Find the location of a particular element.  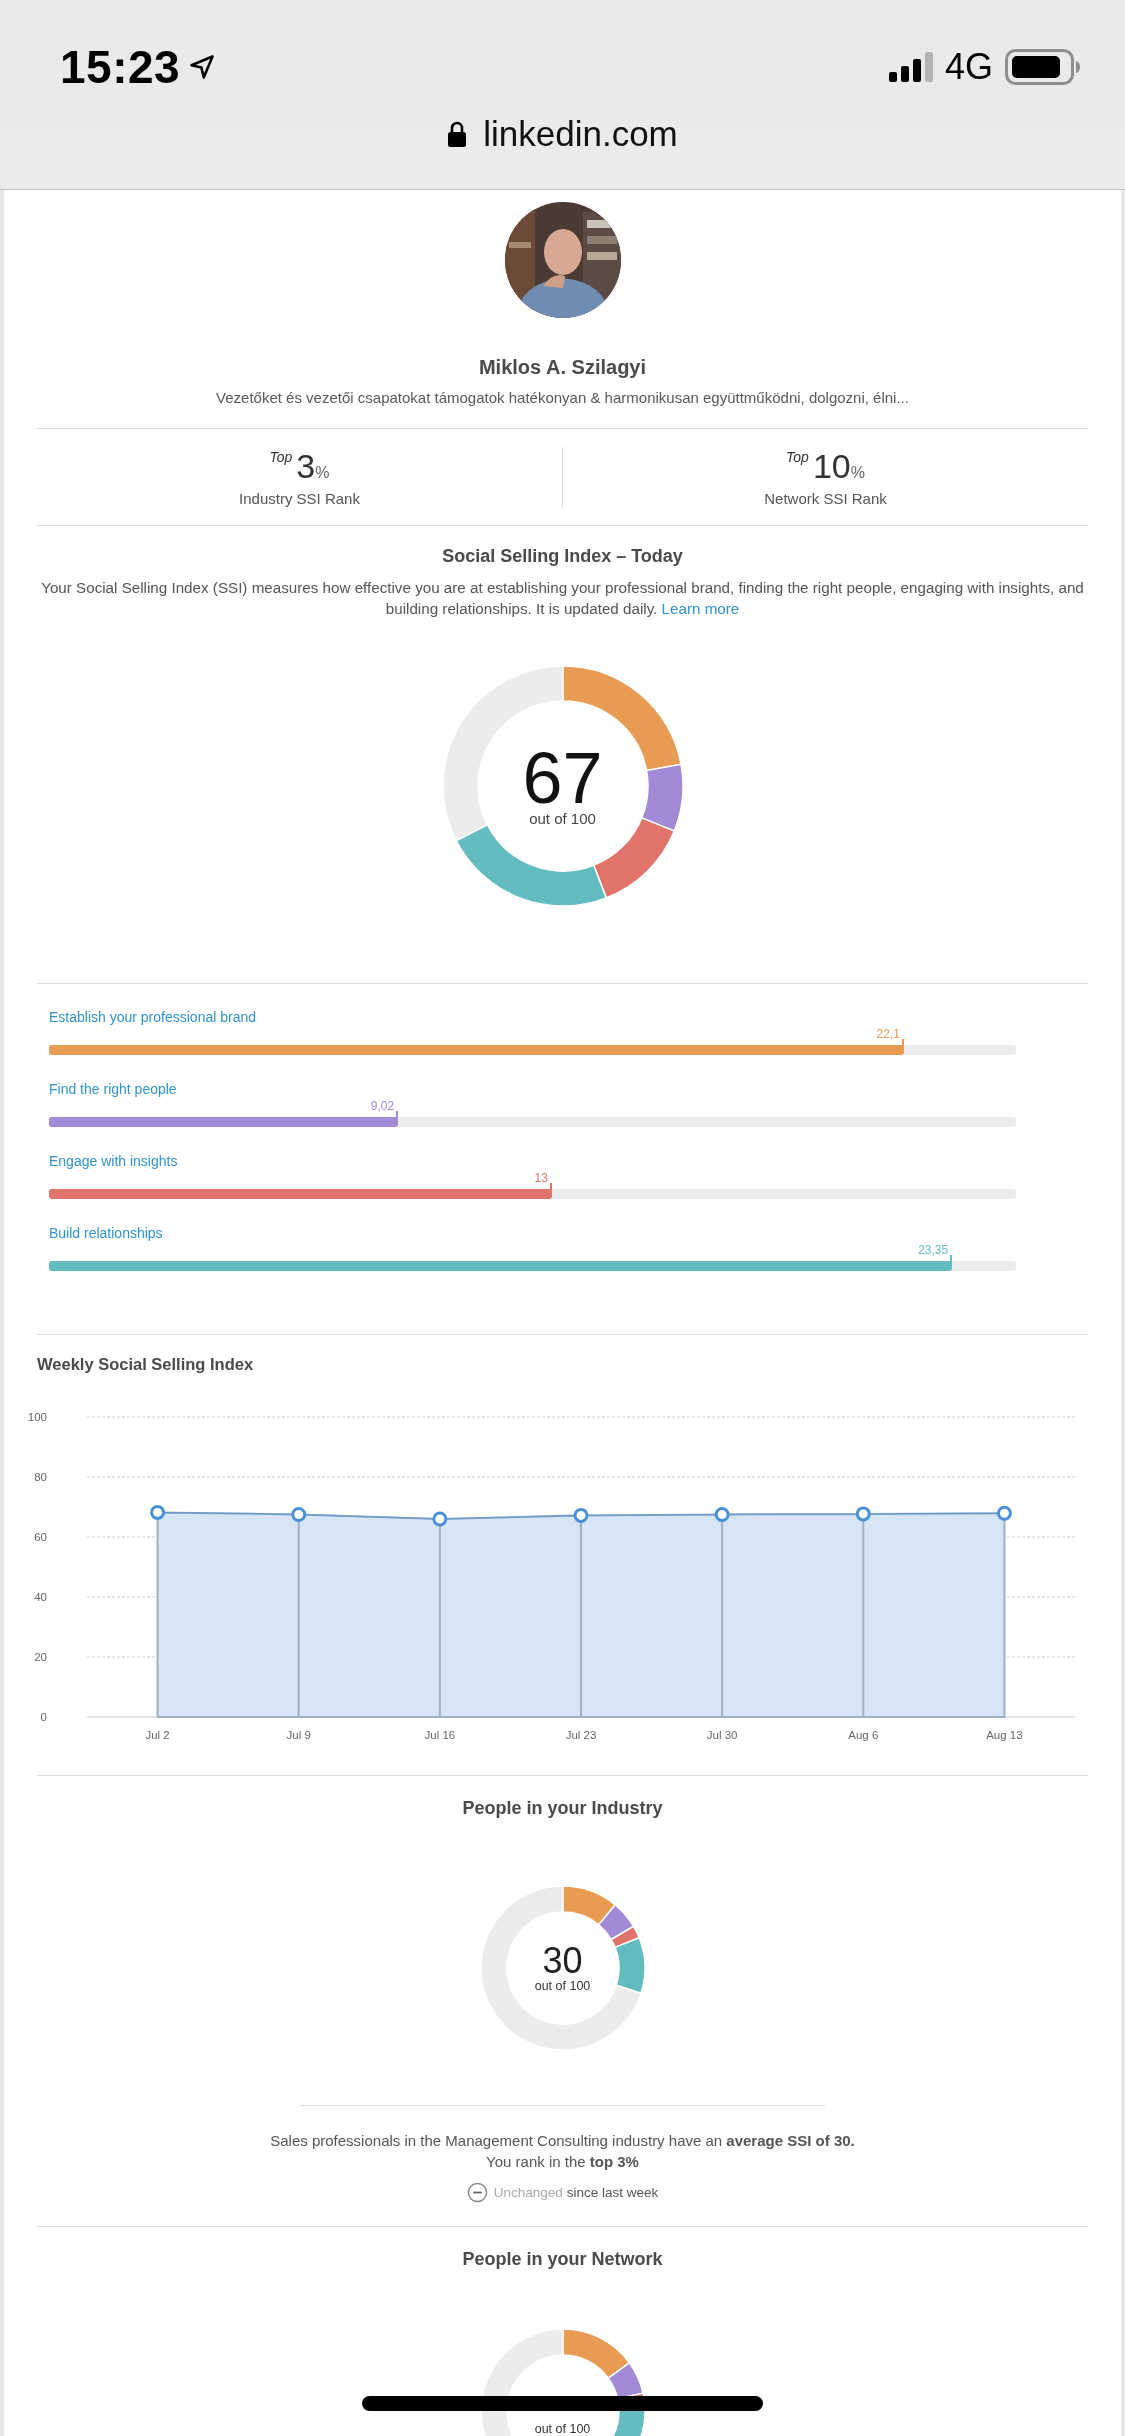

ssi-score: 67 is located at coordinates (562, 777).